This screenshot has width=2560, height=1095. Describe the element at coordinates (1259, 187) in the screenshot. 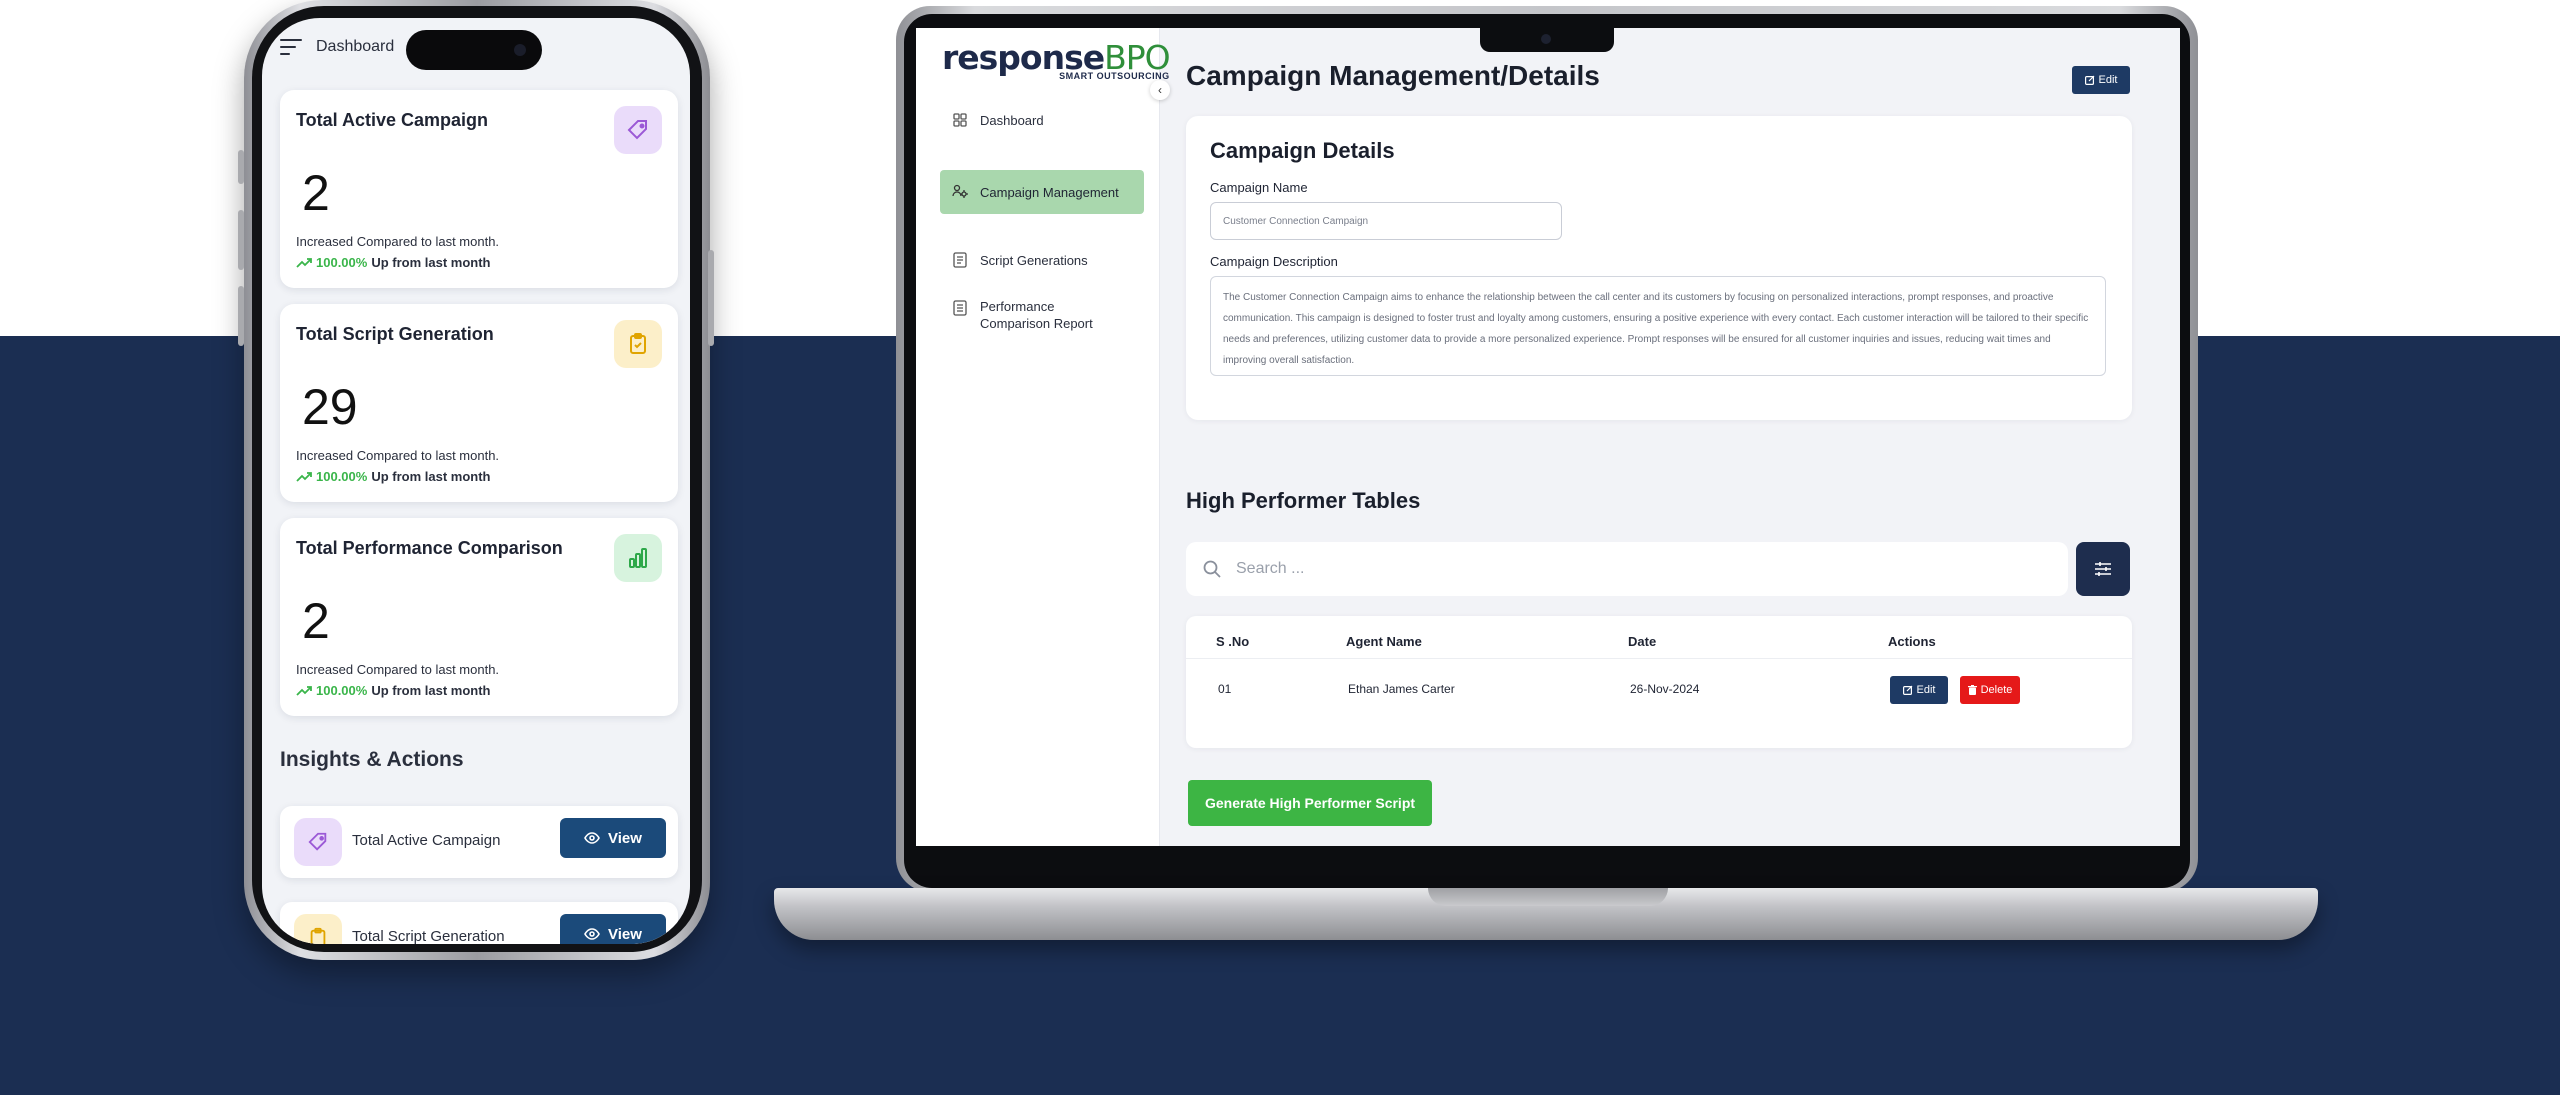

I see `field-label: Campaign Name` at that location.